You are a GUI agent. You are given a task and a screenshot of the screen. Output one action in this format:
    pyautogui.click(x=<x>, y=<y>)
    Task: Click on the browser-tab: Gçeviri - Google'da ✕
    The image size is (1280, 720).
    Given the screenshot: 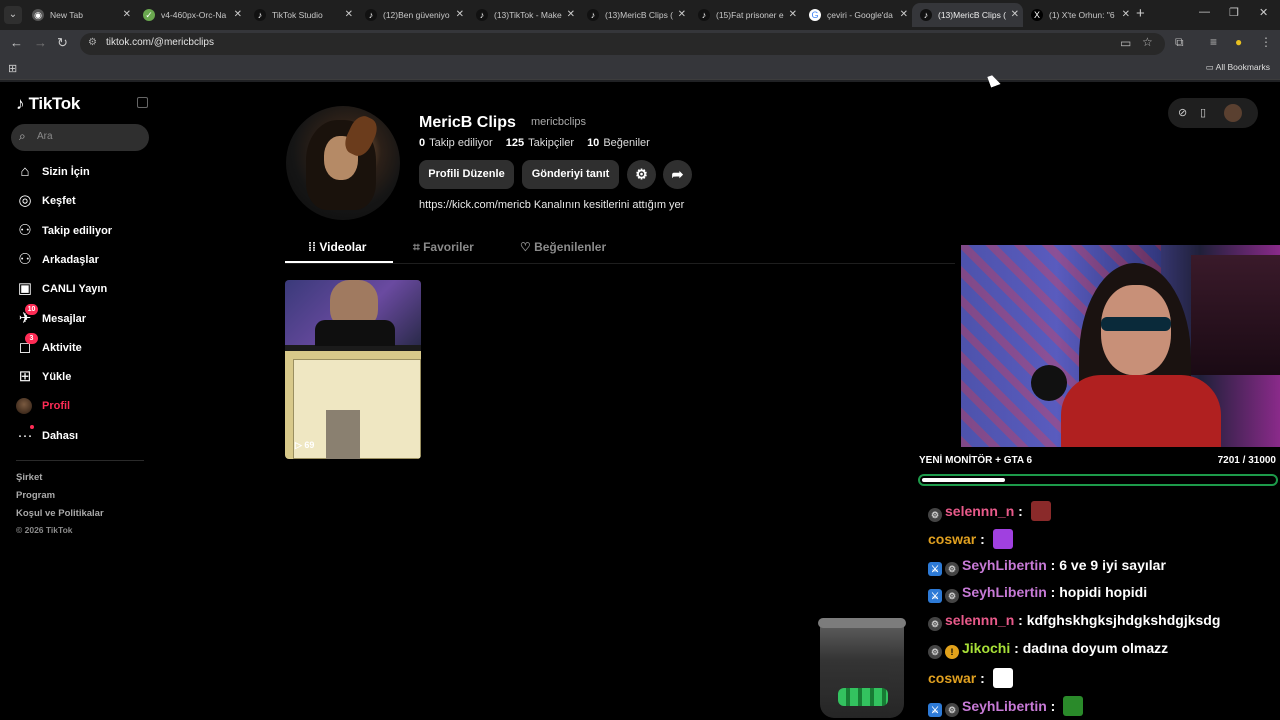 What is the action you would take?
    pyautogui.click(x=856, y=15)
    